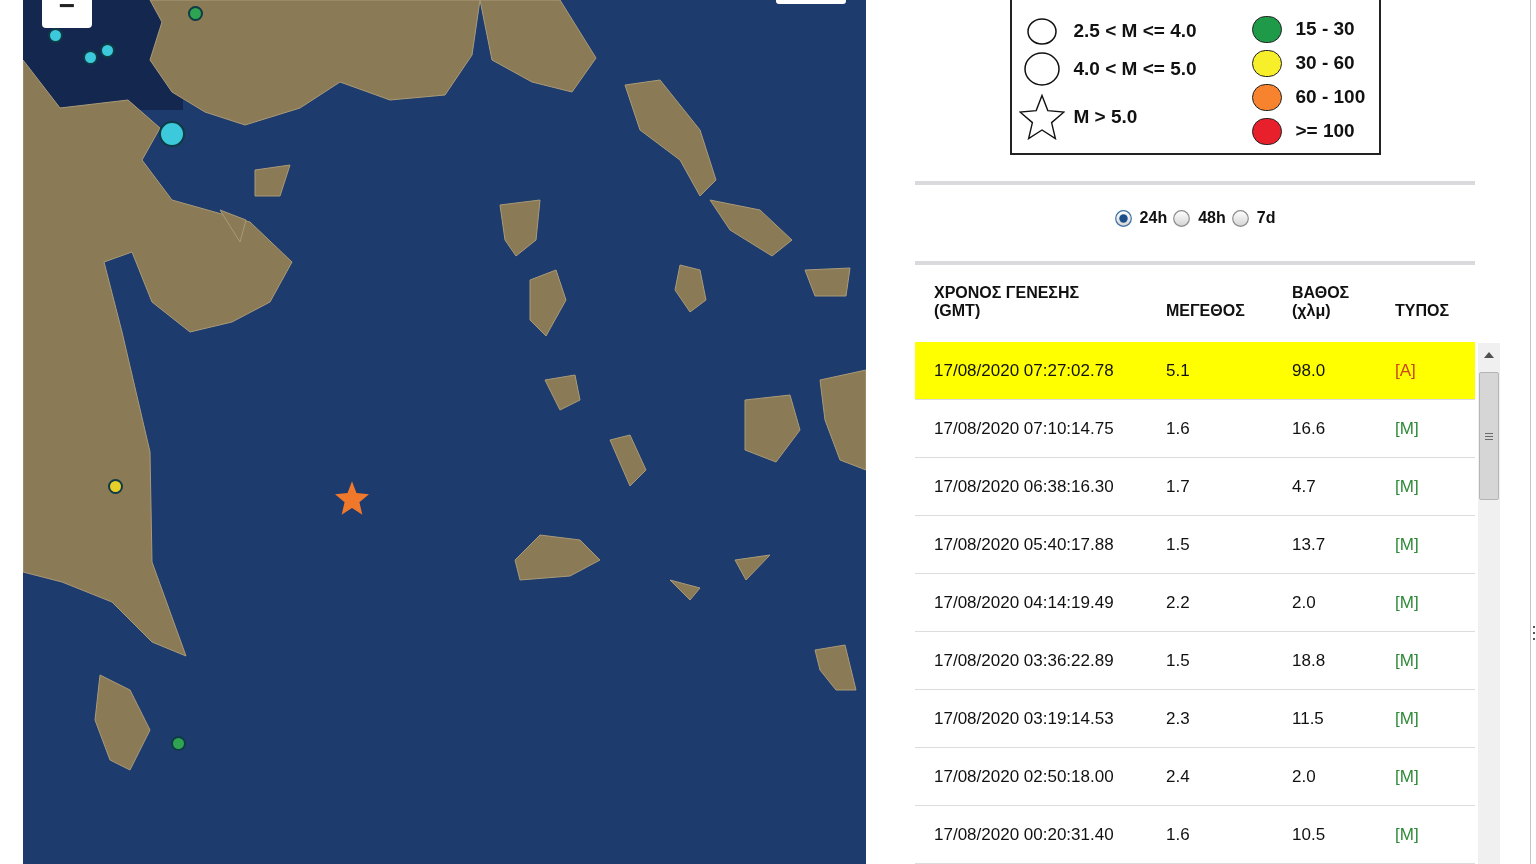  I want to click on scrollbar-track, so click(1489, 603).